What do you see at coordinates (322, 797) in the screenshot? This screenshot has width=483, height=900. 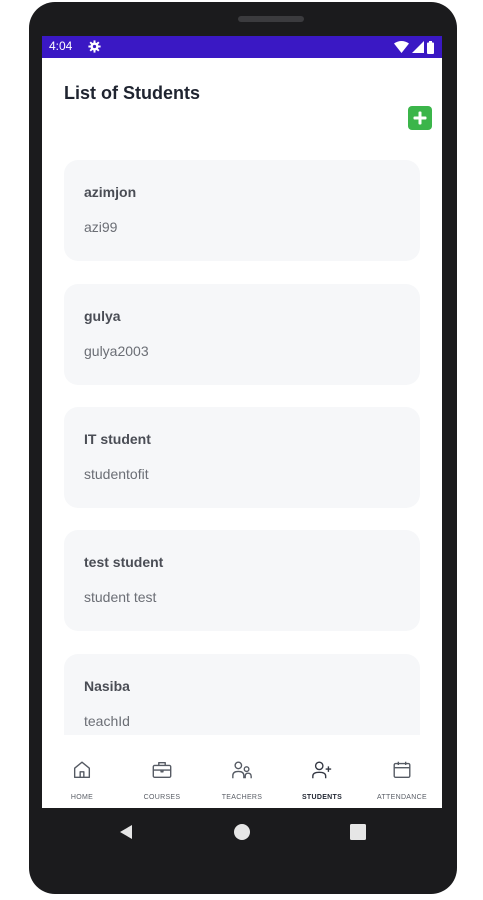 I see `nav-label: STUDENTS` at bounding box center [322, 797].